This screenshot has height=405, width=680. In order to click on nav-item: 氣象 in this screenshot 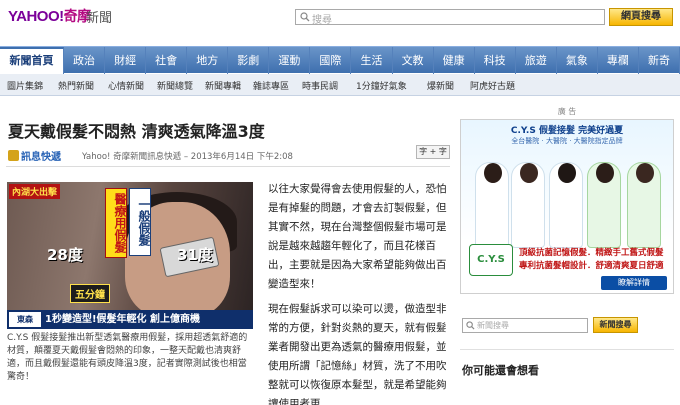, I will do `click(577, 60)`.